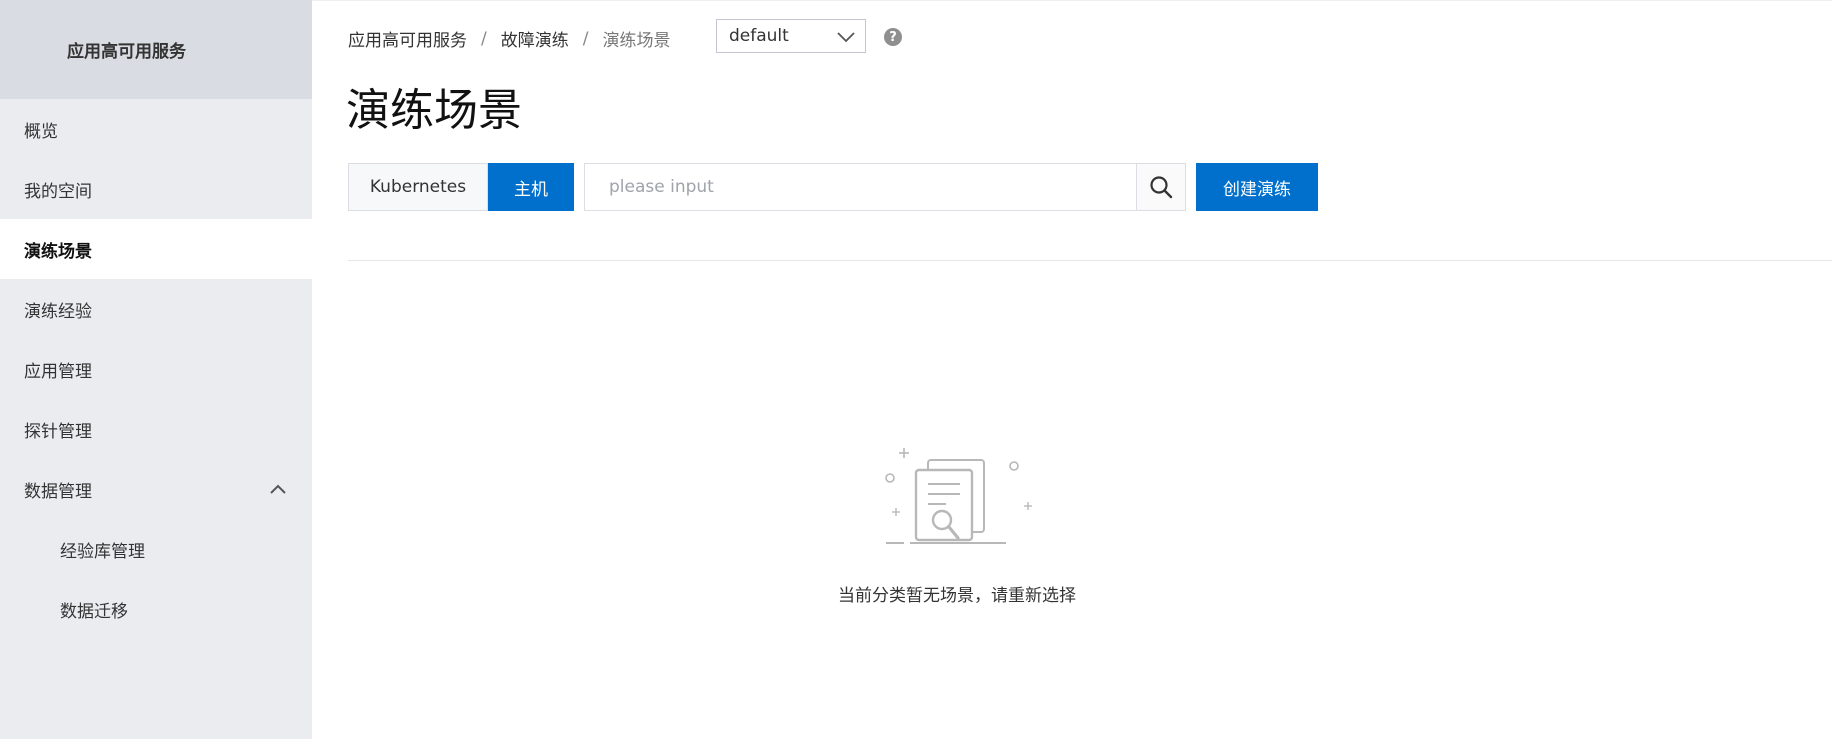 The height and width of the screenshot is (739, 1832). I want to click on empty-document-search-icon, so click(958, 496).